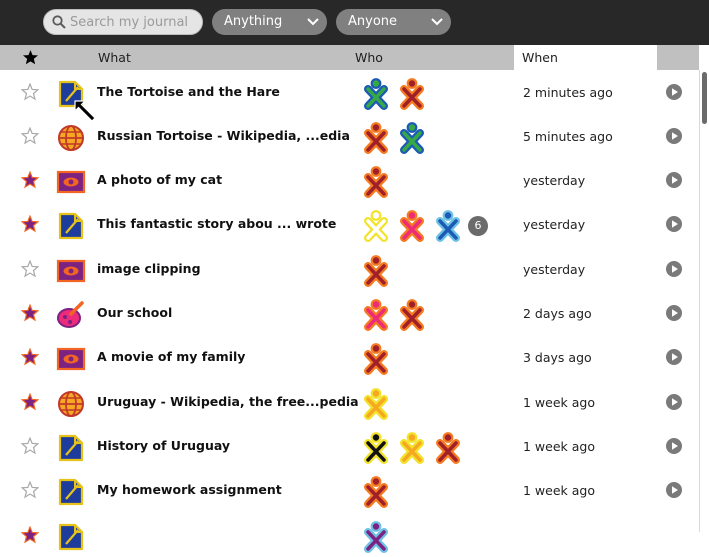  What do you see at coordinates (349, 92) in the screenshot?
I see `list-item: The Tortoise and the Hare 2 minutes ago` at bounding box center [349, 92].